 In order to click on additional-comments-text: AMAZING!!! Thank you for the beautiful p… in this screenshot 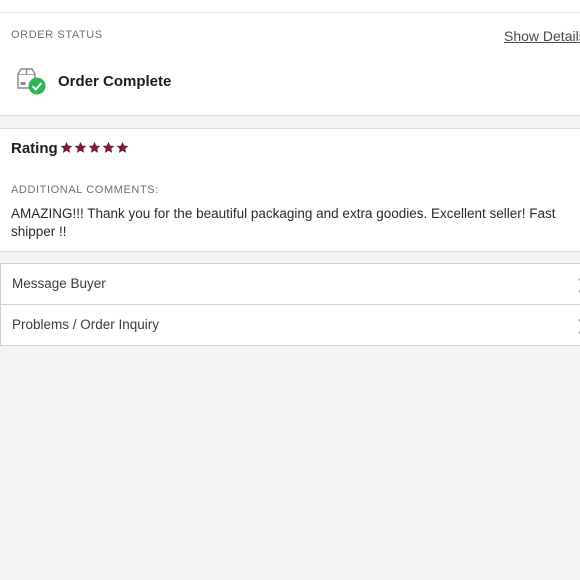, I will do `click(283, 222)`.